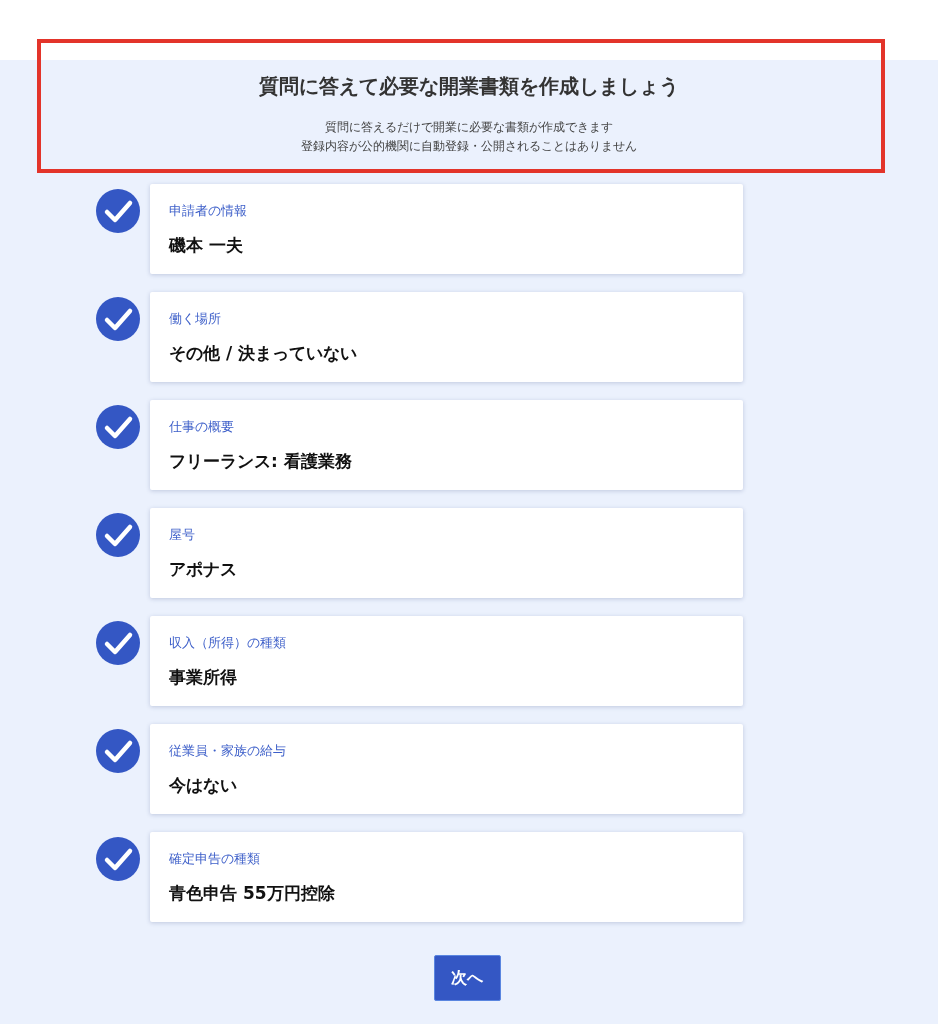  I want to click on step-card: 屋号 アポナス, so click(446, 553).